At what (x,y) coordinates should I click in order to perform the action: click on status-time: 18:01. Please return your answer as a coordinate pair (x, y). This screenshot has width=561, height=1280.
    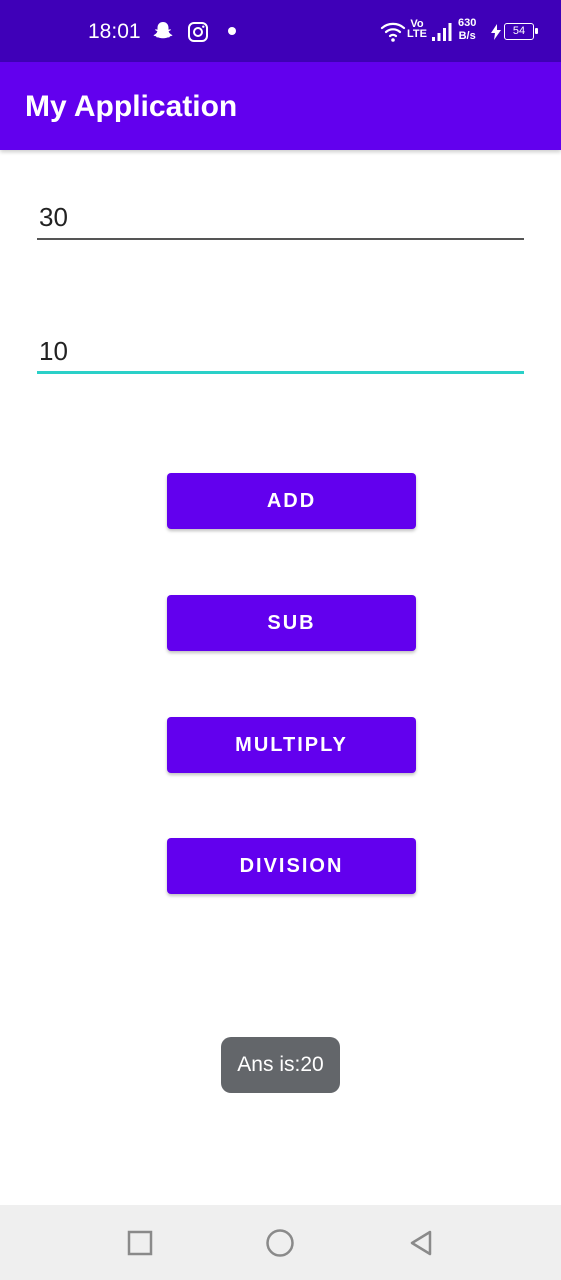
    Looking at the image, I should click on (114, 31).